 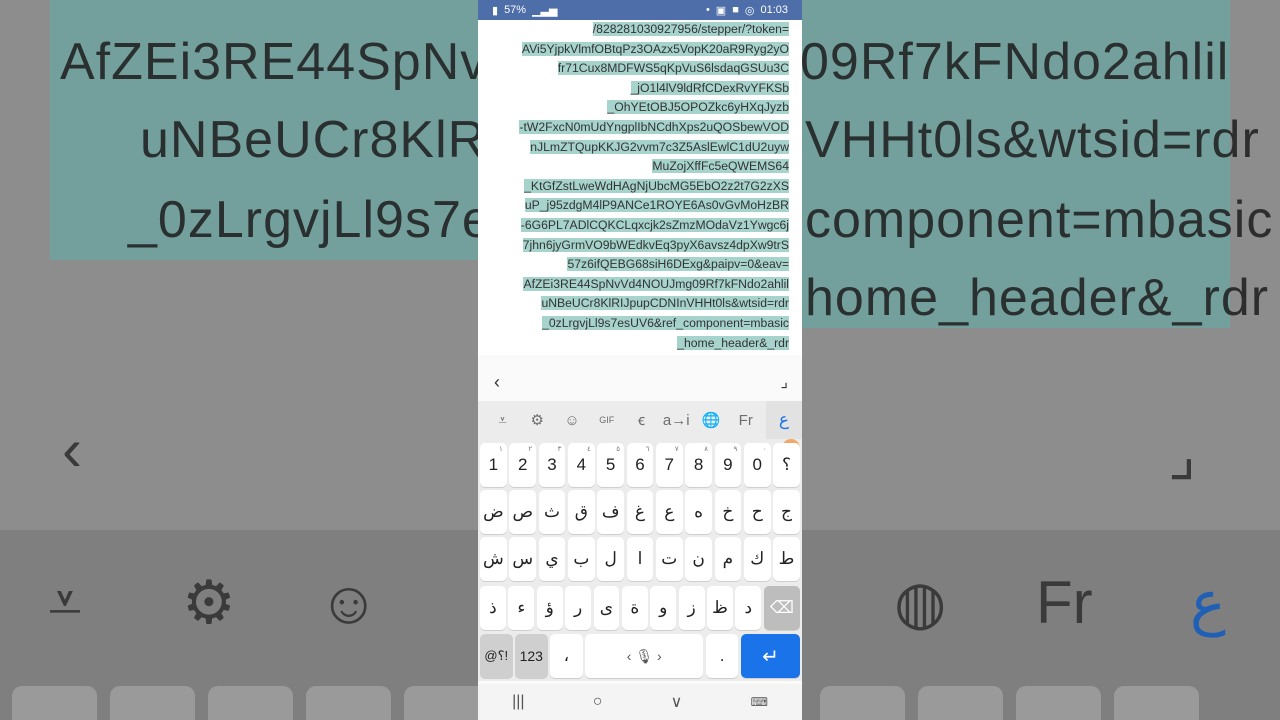 What do you see at coordinates (673, 68) in the screenshot?
I see `url-line: fr71Cux8MDFWS5qKpVuS6lsdaqGSUu3C` at bounding box center [673, 68].